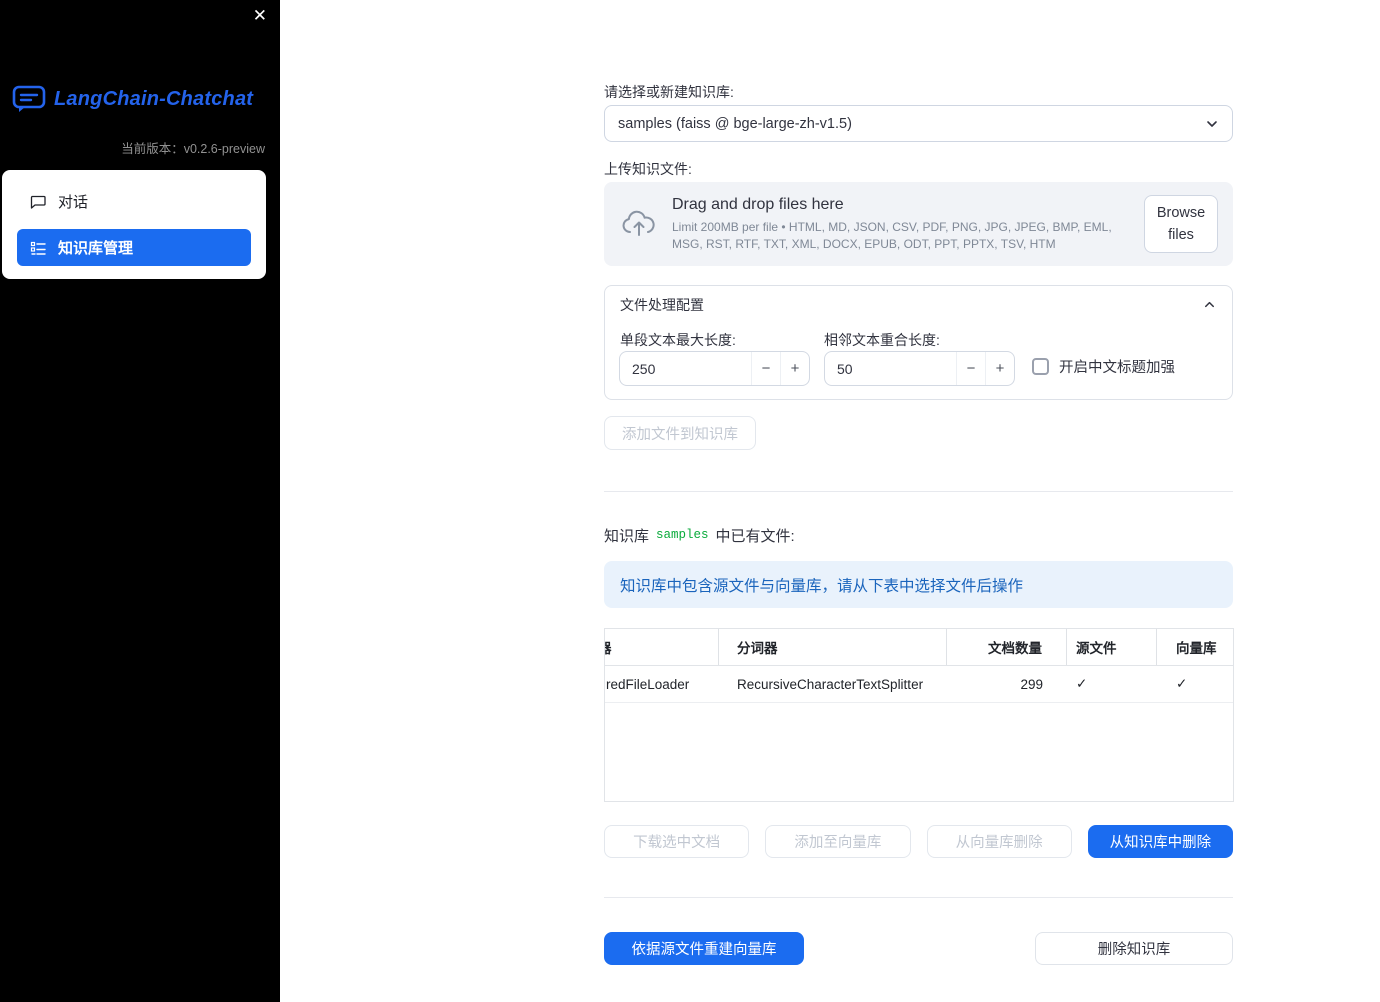 Image resolution: width=1380 pixels, height=1002 pixels. I want to click on chevron-up-icon, so click(1209, 304).